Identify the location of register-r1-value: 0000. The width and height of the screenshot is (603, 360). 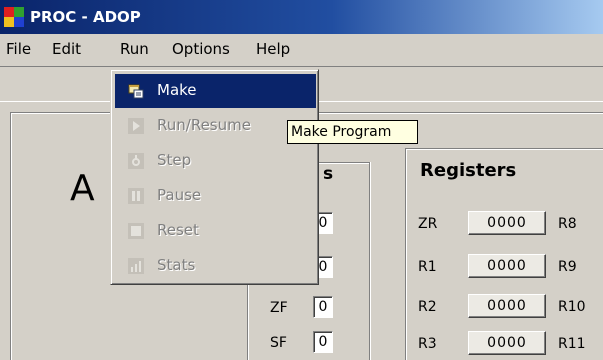
(507, 266).